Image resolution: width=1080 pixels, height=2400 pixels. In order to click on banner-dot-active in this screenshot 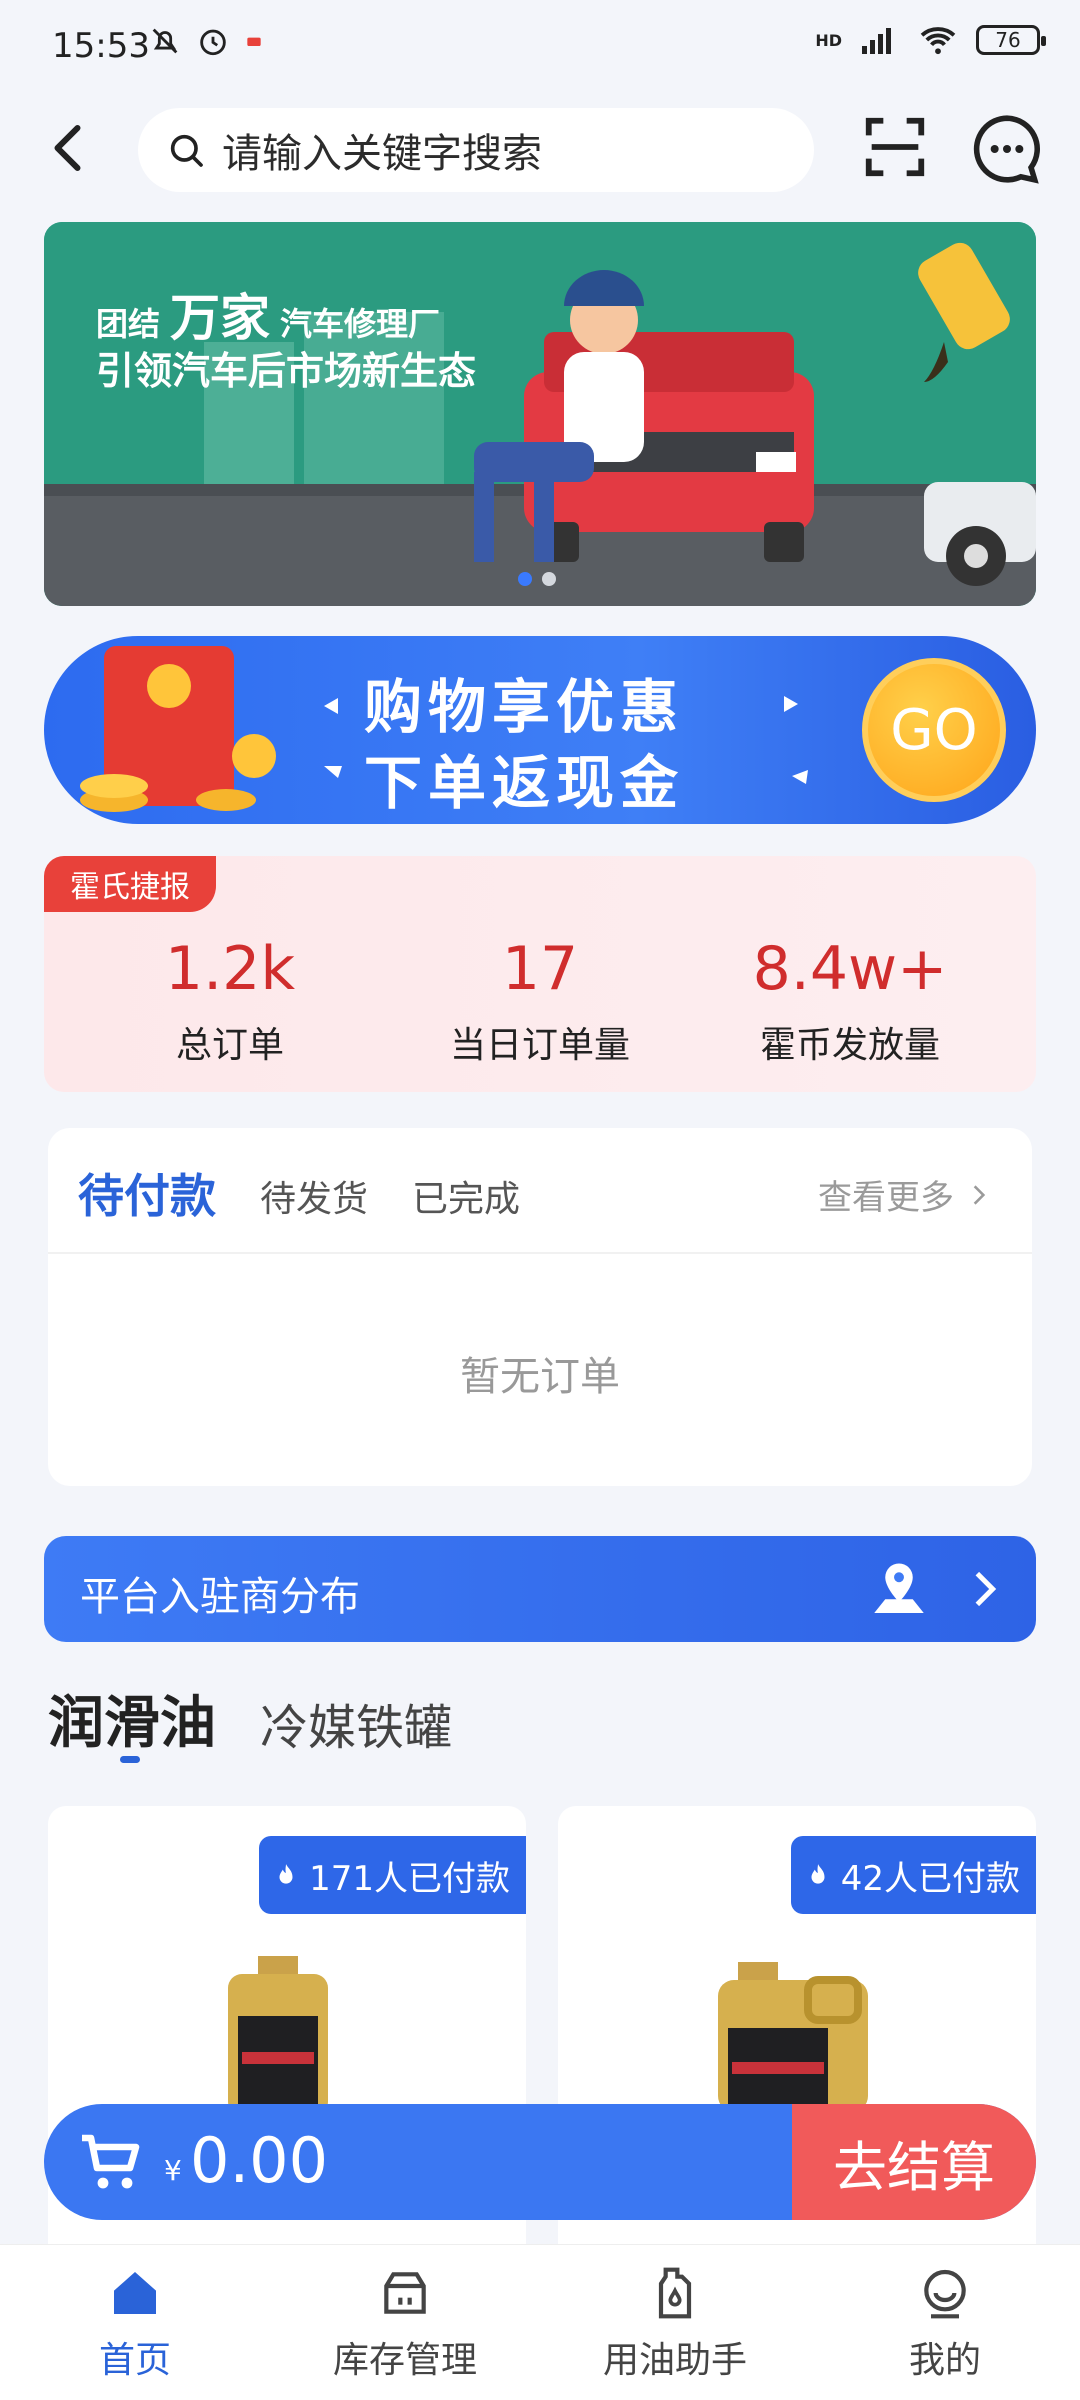, I will do `click(525, 579)`.